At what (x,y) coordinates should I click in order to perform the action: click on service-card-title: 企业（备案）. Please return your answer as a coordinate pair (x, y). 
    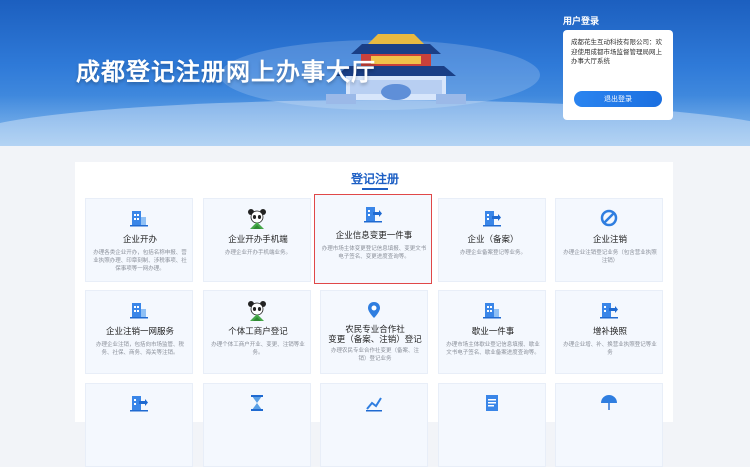
    Looking at the image, I should click on (493, 240).